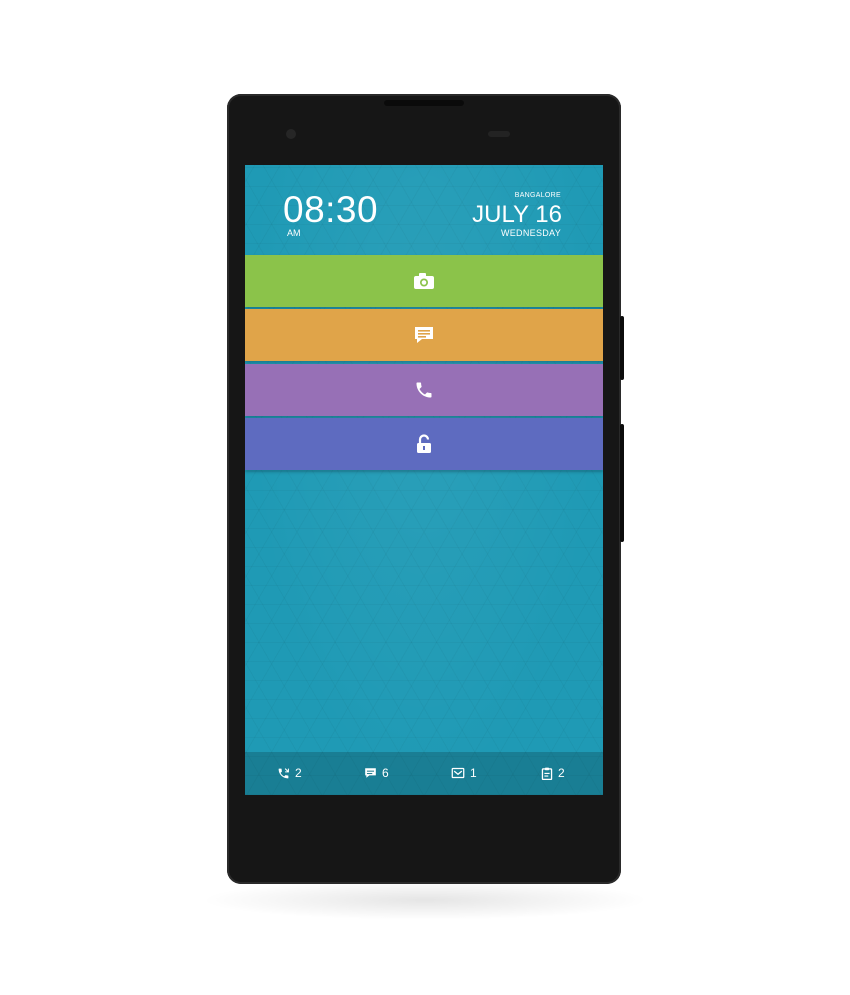 The width and height of the screenshot is (850, 995). Describe the element at coordinates (298, 773) in the screenshot. I see `missed-calls-count: 2` at that location.